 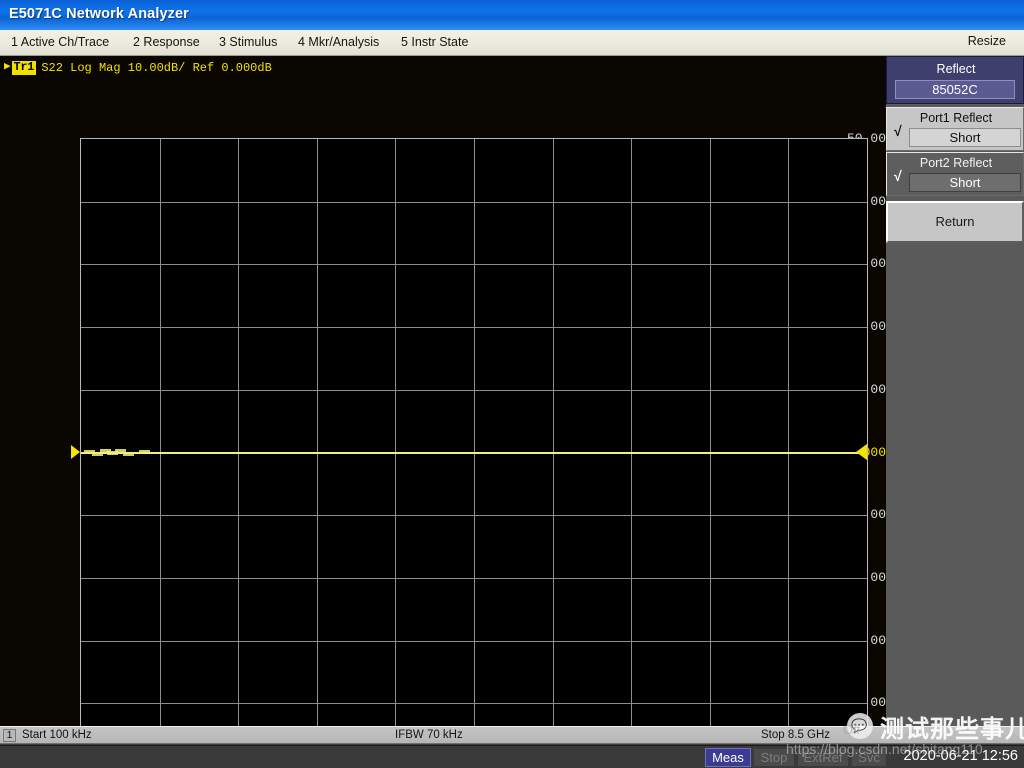 I want to click on return-button: Return, so click(x=955, y=222).